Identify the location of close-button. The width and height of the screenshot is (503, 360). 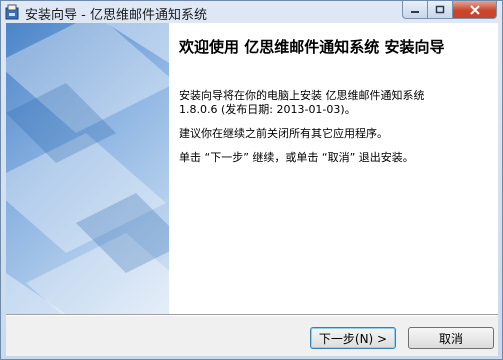
(475, 10).